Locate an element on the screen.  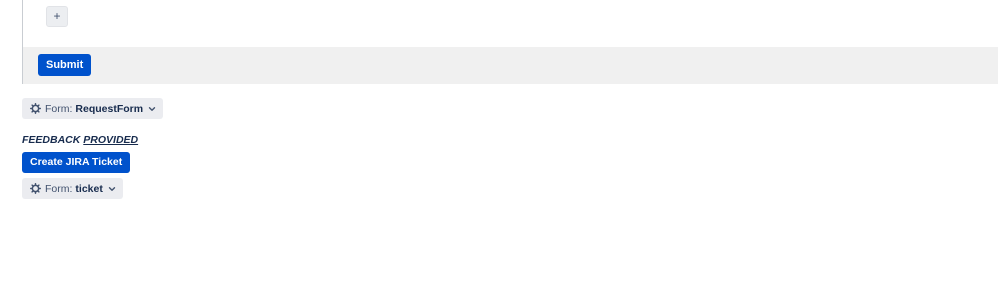
create-jira-ticket-button: Create JIRA Ticket is located at coordinates (76, 162).